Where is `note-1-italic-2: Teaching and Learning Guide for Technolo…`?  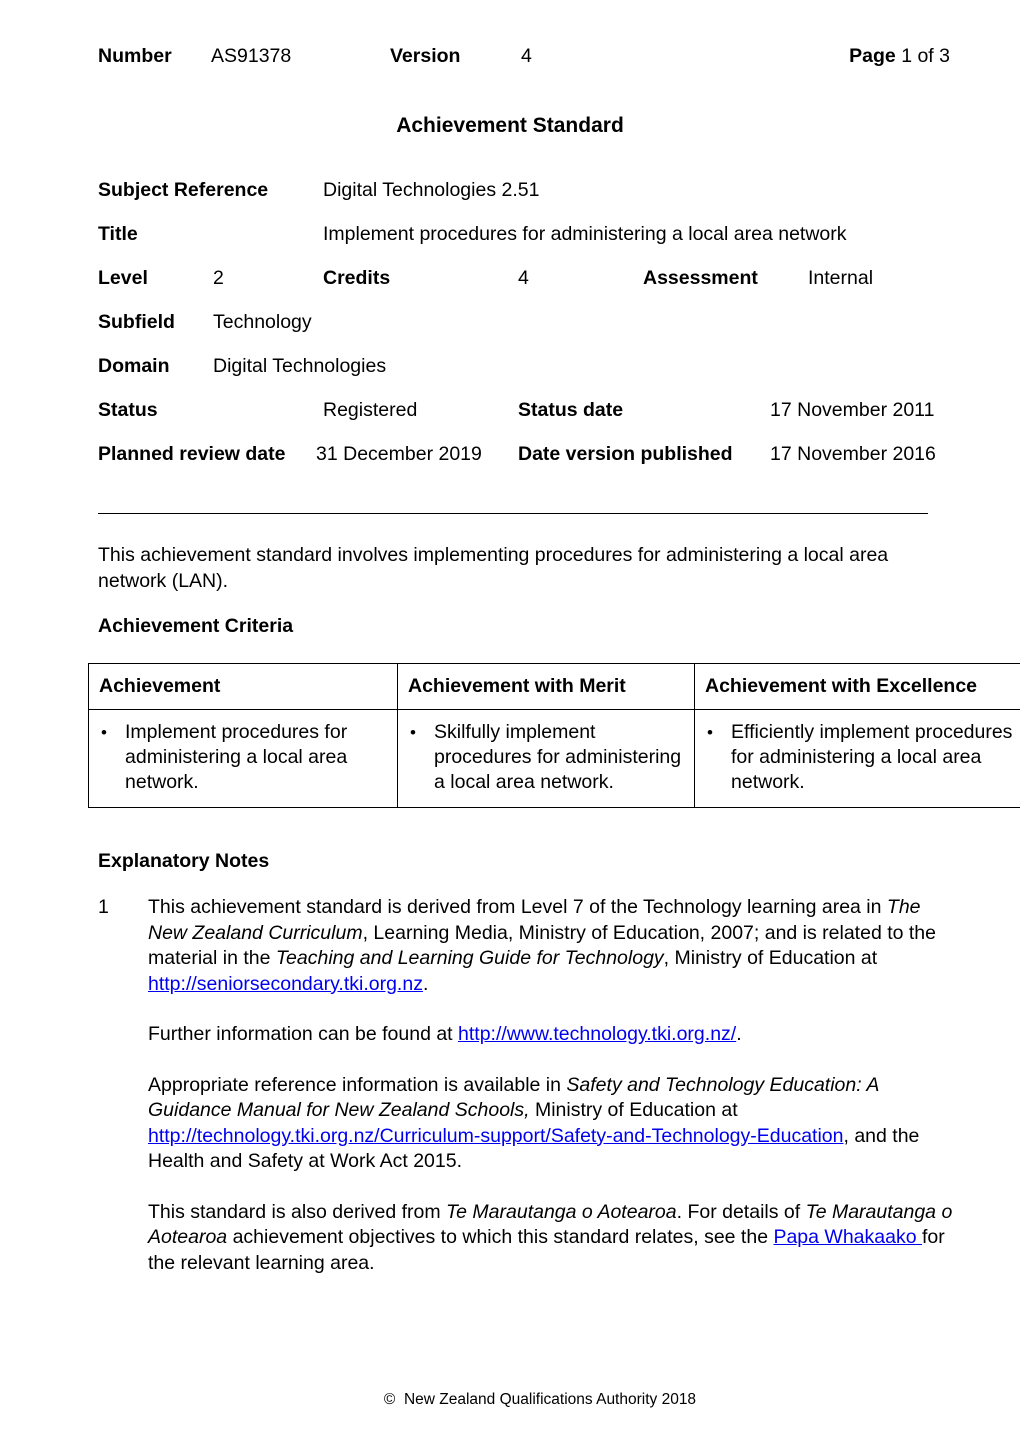
note-1-italic-2: Teaching and Learning Guide for Technolo… is located at coordinates (469, 958).